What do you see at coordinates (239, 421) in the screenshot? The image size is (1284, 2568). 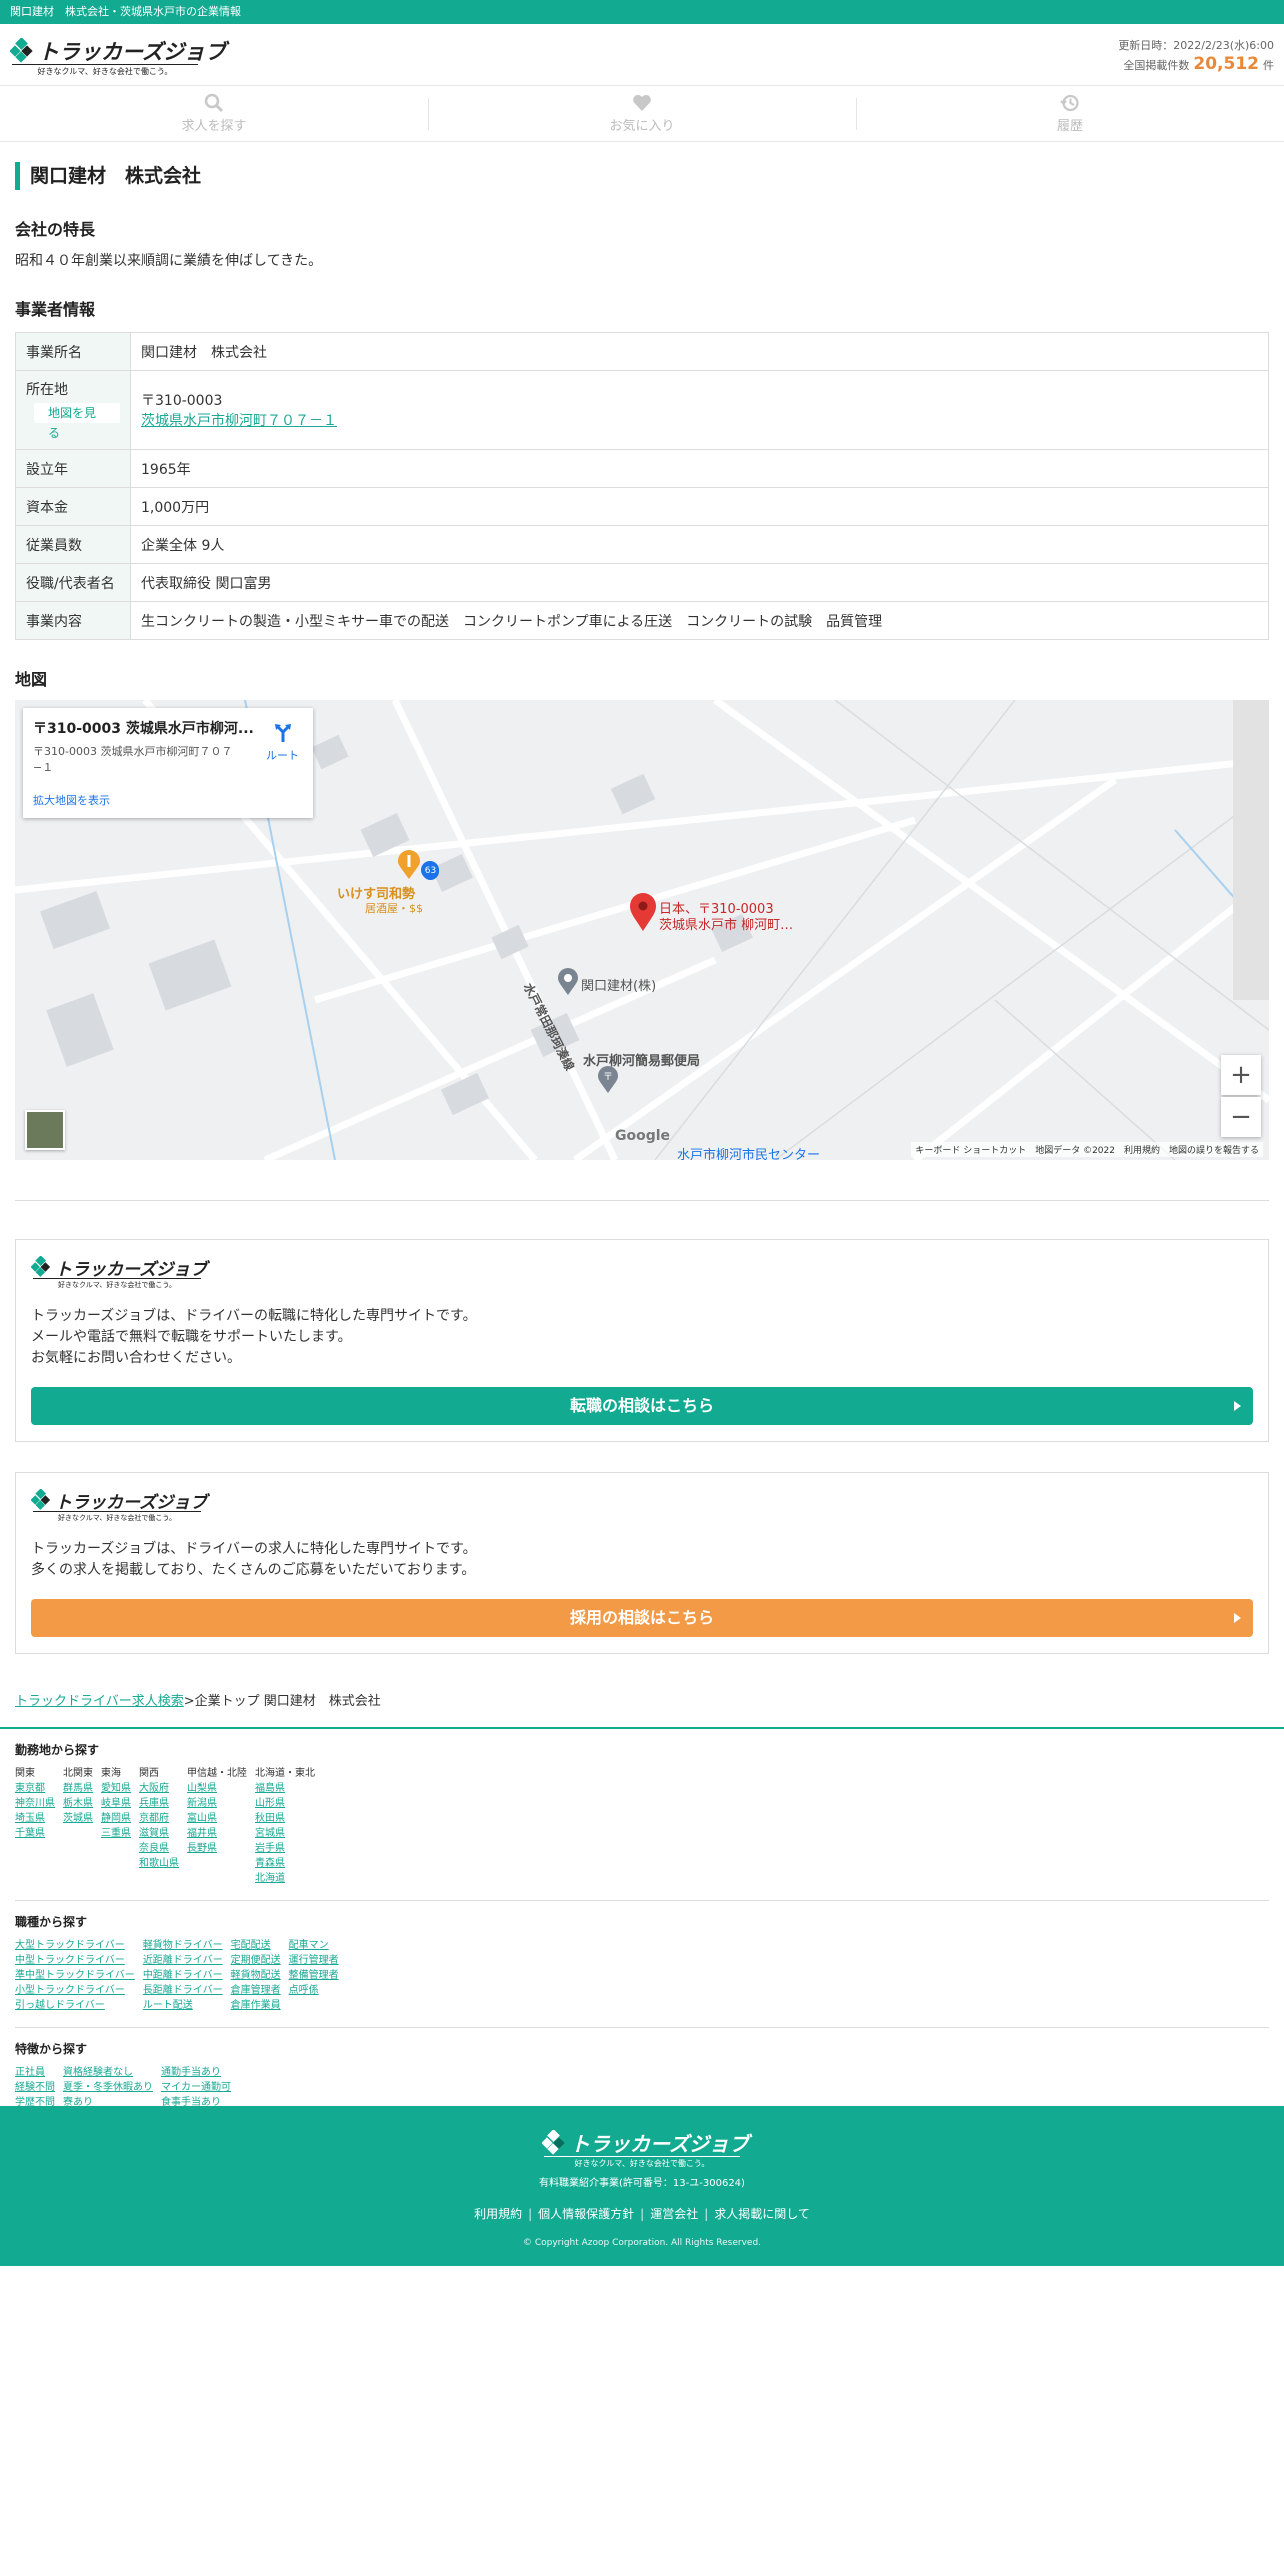 I see `address-link: 茨城県水戸市柳河町７０７－１` at bounding box center [239, 421].